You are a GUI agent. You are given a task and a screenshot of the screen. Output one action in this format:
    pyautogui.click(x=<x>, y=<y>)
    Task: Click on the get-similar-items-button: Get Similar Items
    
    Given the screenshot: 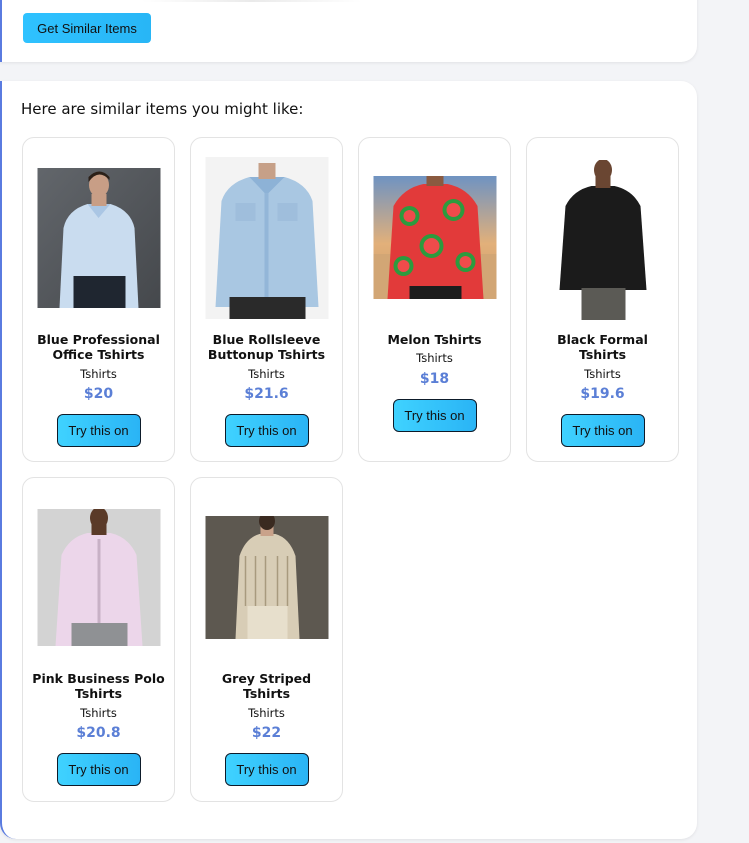 What is the action you would take?
    pyautogui.click(x=87, y=28)
    